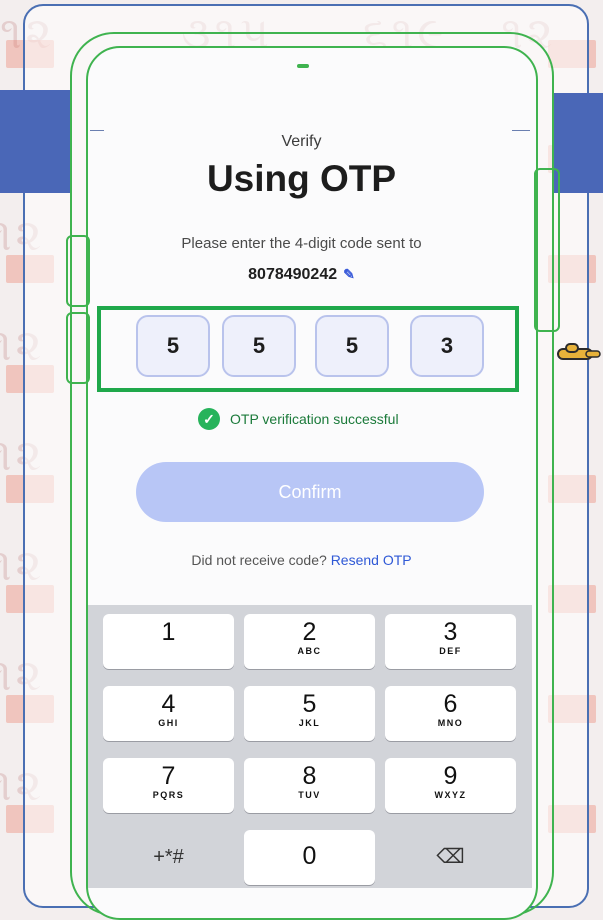 This screenshot has height=920, width=603. I want to click on symbols-label: +*#, so click(168, 857).